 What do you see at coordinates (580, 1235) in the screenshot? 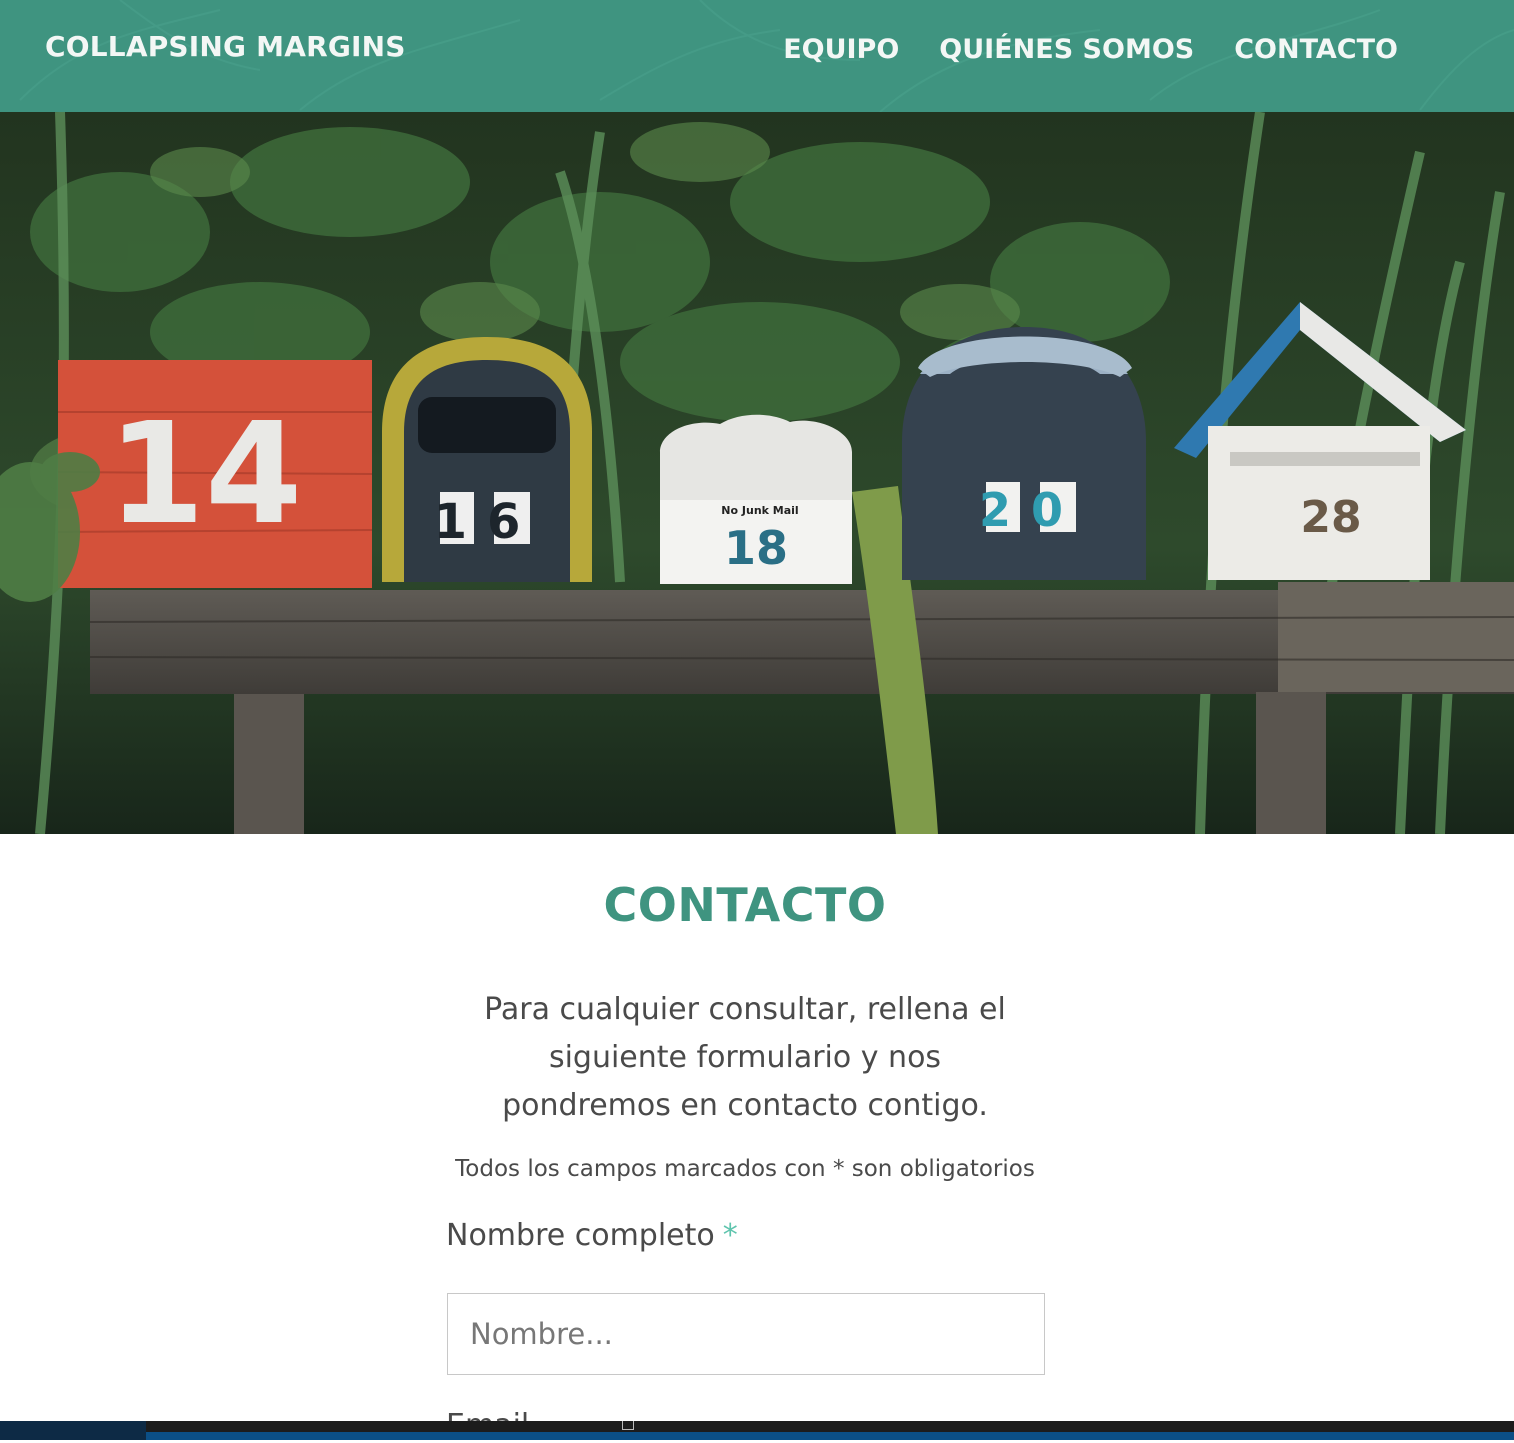
I see `name-label-text: Nombre completo` at bounding box center [580, 1235].